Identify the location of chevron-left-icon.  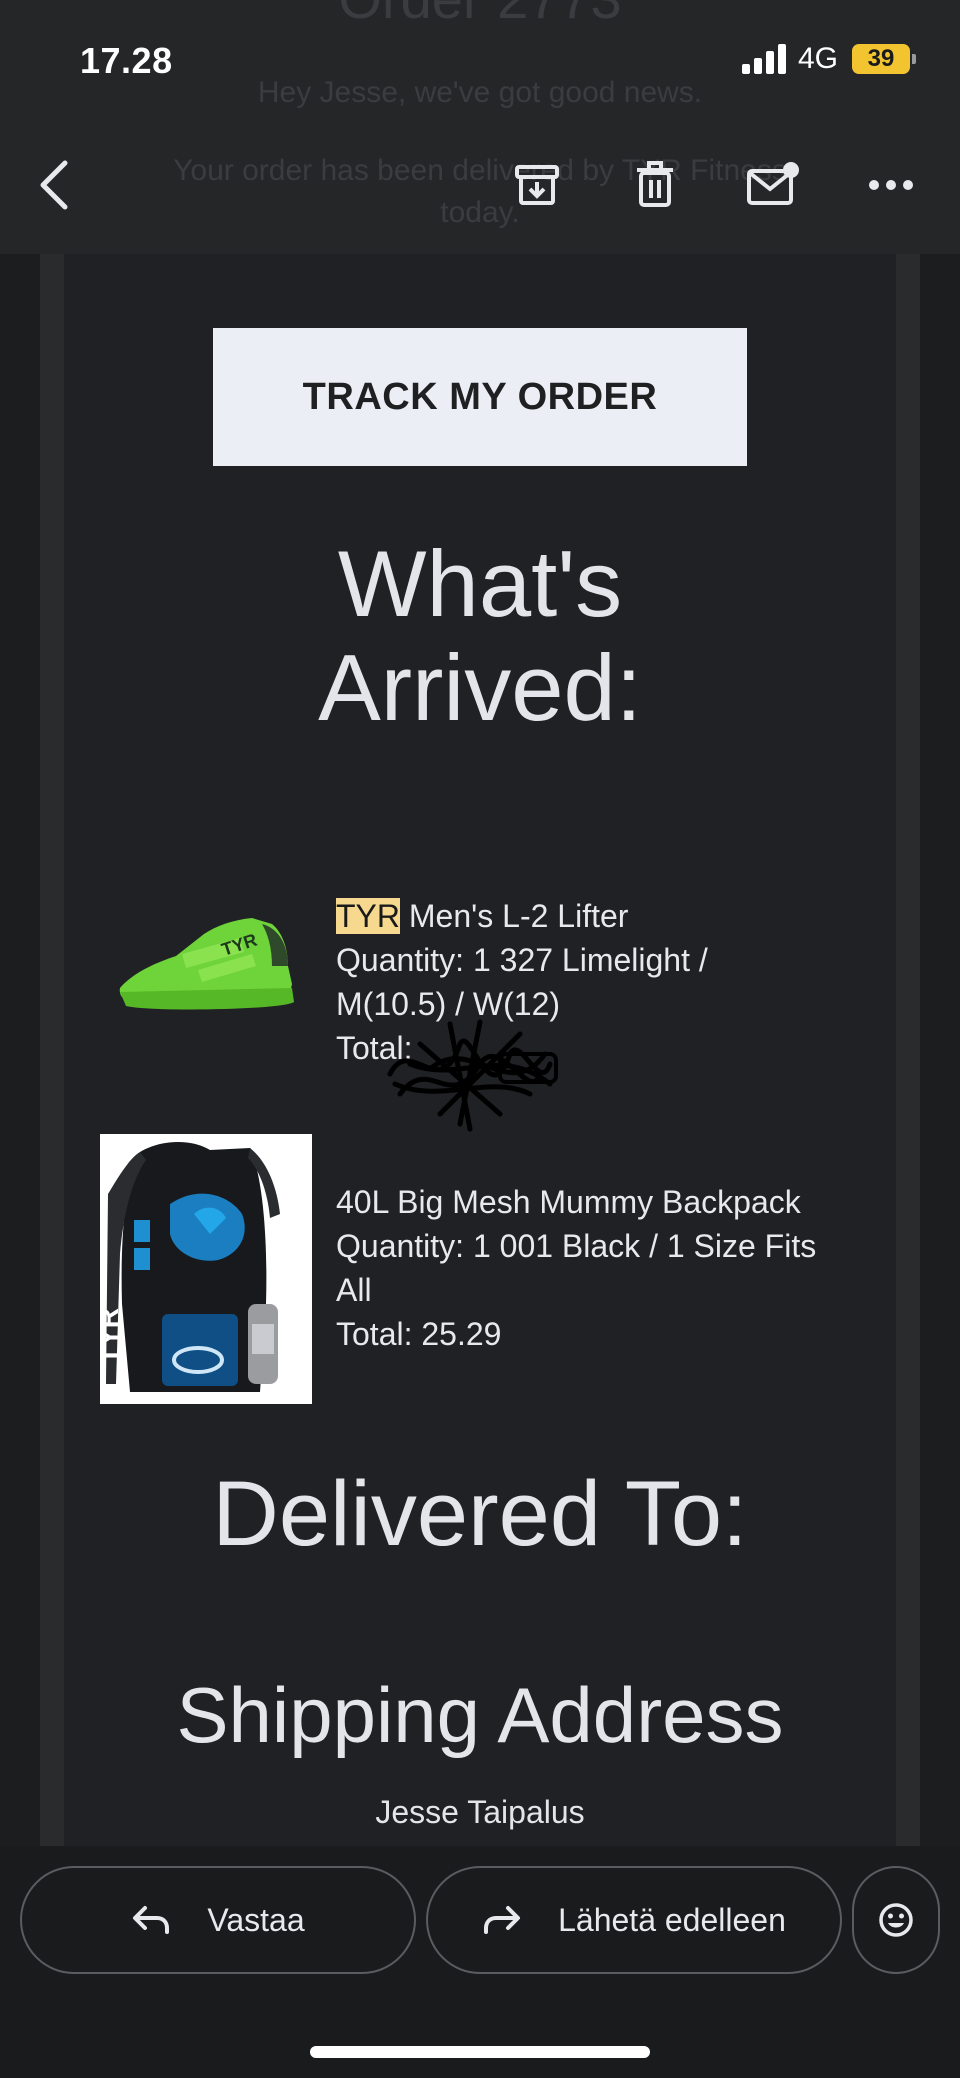
(54, 185).